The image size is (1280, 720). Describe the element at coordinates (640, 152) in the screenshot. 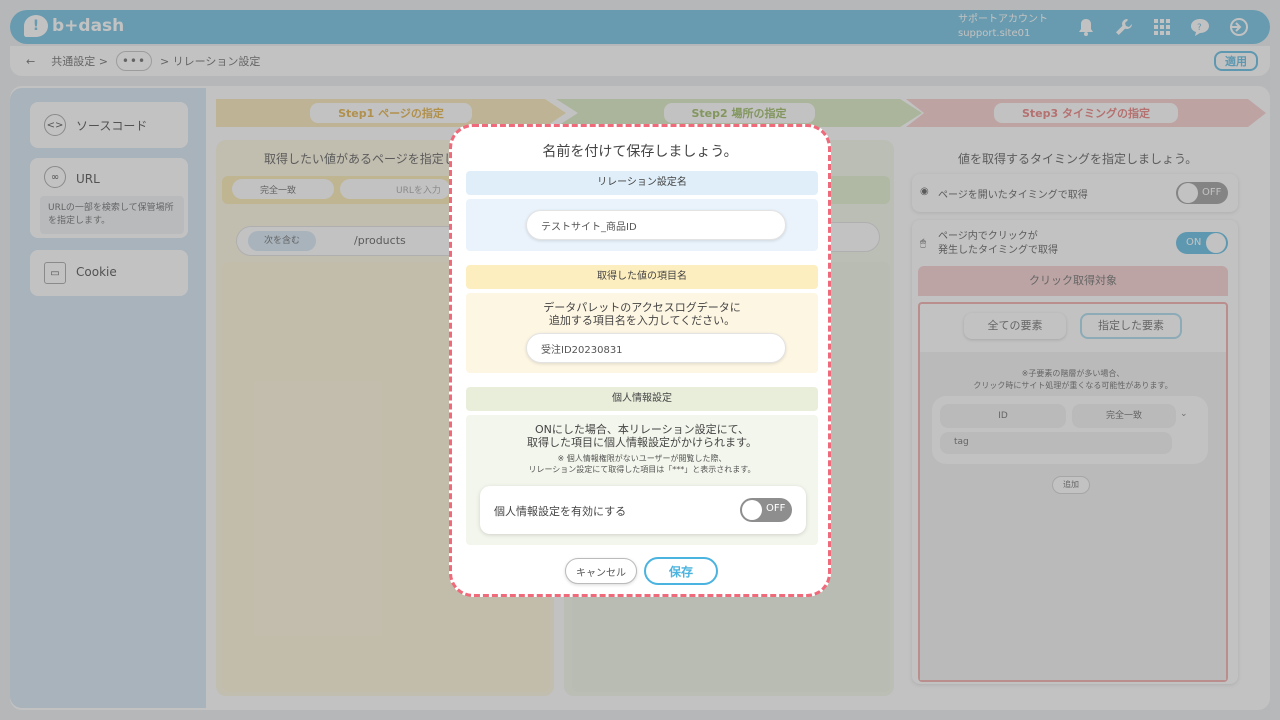

I see `dialog-title: 名前を付けて保存しましょう。` at that location.